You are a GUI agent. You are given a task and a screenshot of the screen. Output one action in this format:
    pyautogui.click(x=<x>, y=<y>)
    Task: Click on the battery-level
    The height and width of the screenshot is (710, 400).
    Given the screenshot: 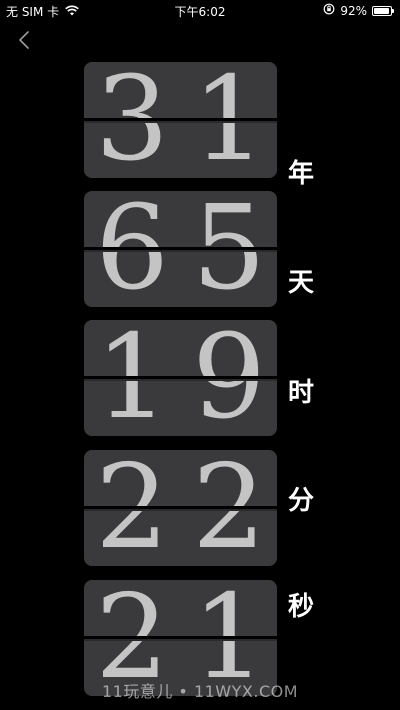 What is the action you would take?
    pyautogui.click(x=381, y=10)
    